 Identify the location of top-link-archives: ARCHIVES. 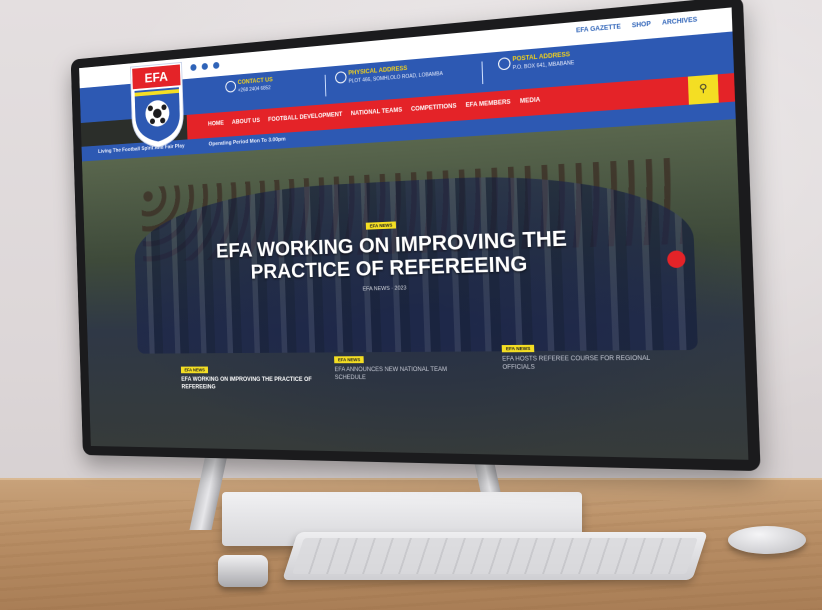
(679, 22).